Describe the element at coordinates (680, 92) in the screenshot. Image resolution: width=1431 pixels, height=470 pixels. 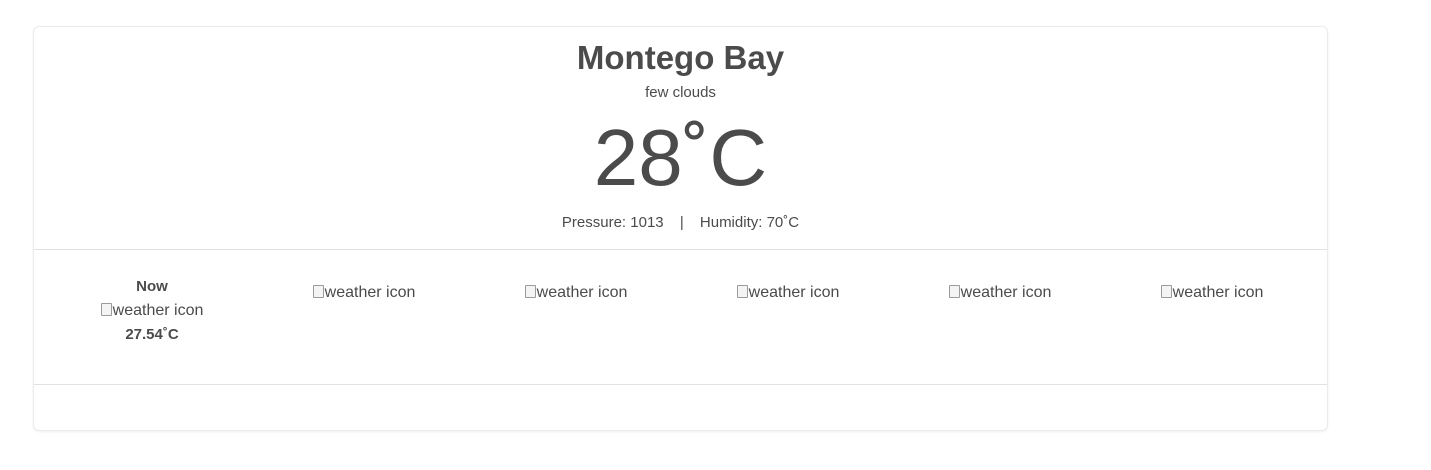
I see `weather-description: few clouds` at that location.